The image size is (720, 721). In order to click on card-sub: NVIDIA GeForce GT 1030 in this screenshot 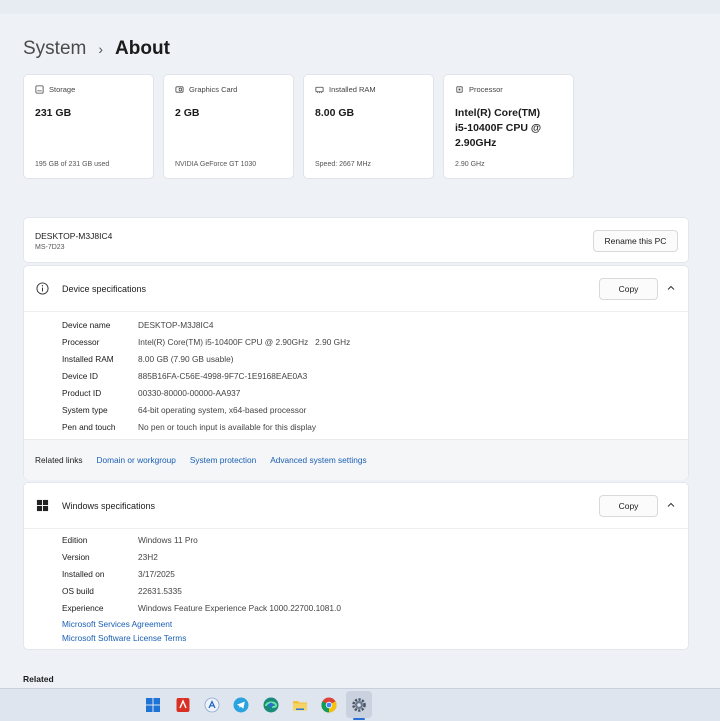, I will do `click(216, 164)`.